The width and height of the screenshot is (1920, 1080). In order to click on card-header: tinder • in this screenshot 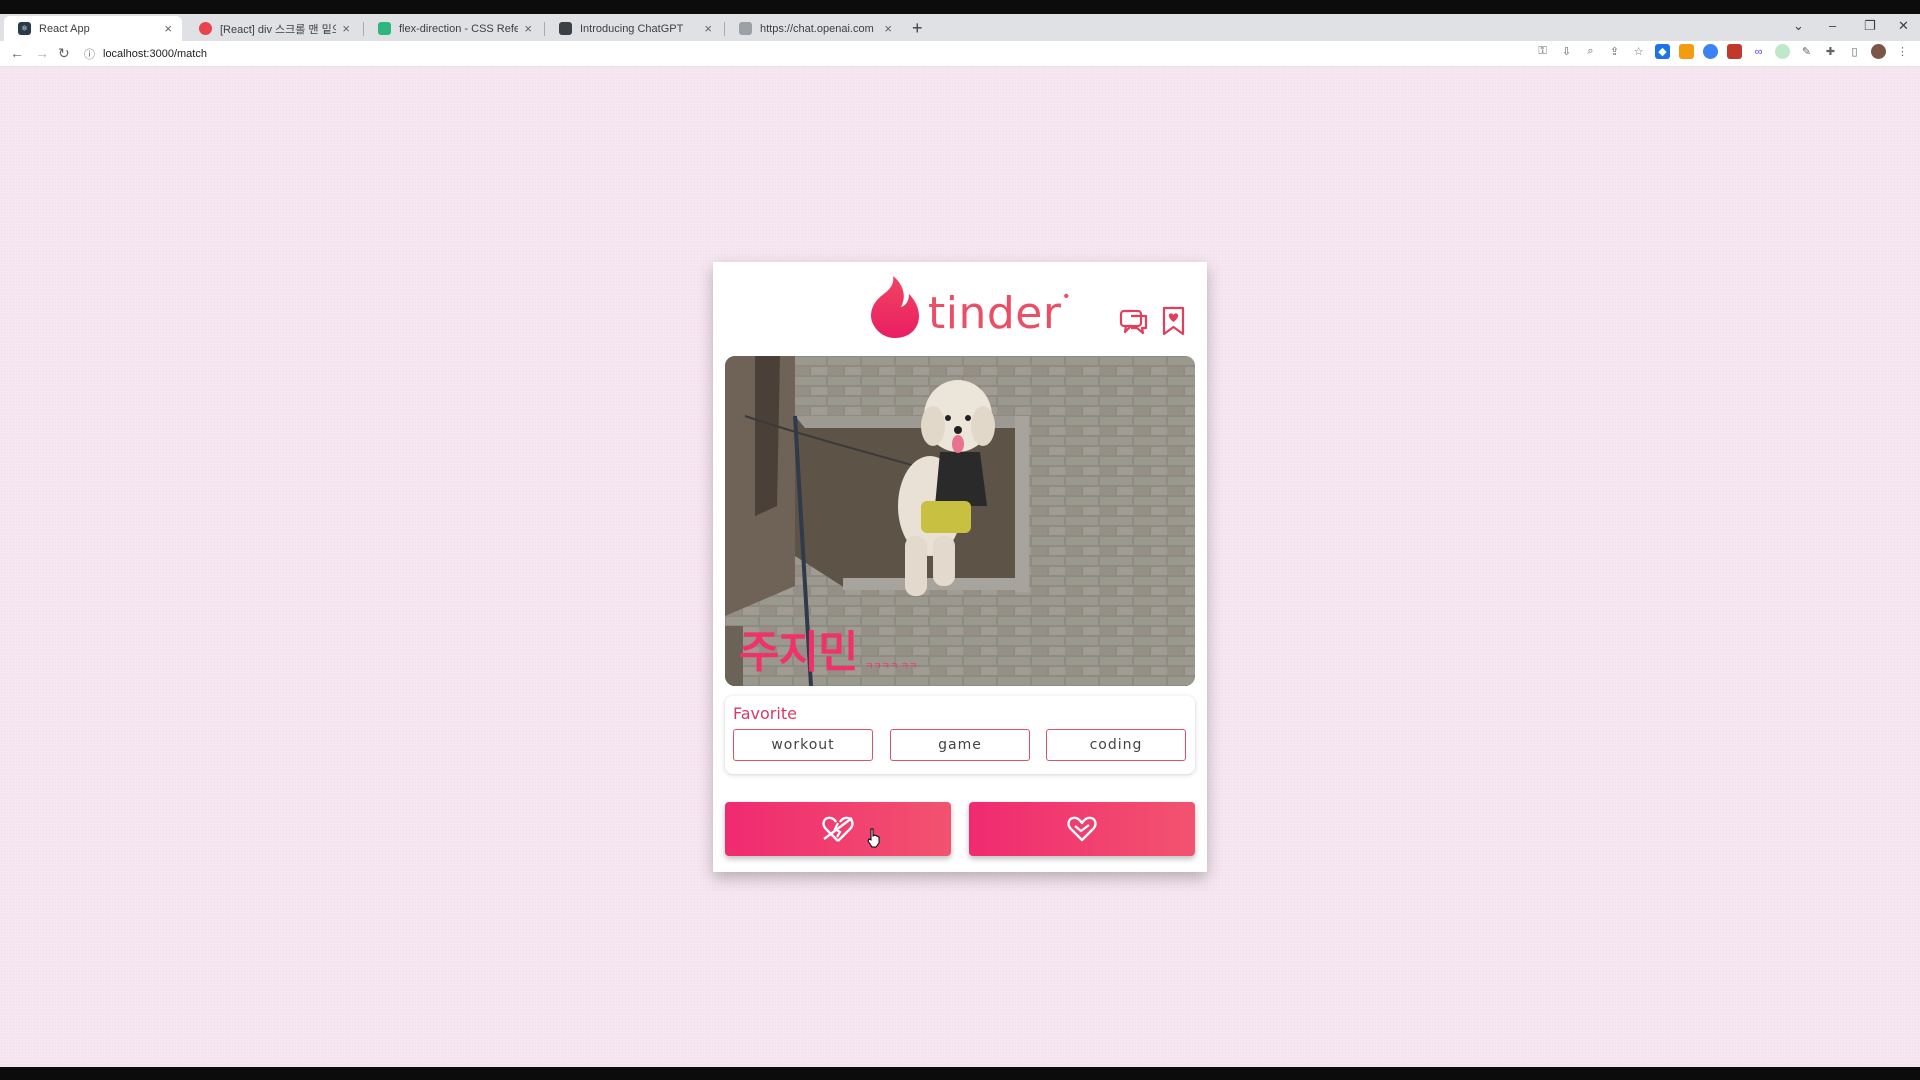, I will do `click(960, 306)`.